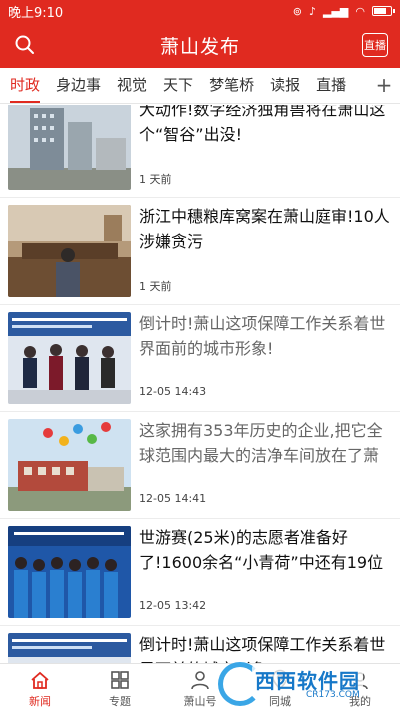 The image size is (400, 711). Describe the element at coordinates (265, 126) in the screenshot. I see `news-headline: 大动作!数字经济独角兽将在萧山这个“智谷”出没!` at that location.